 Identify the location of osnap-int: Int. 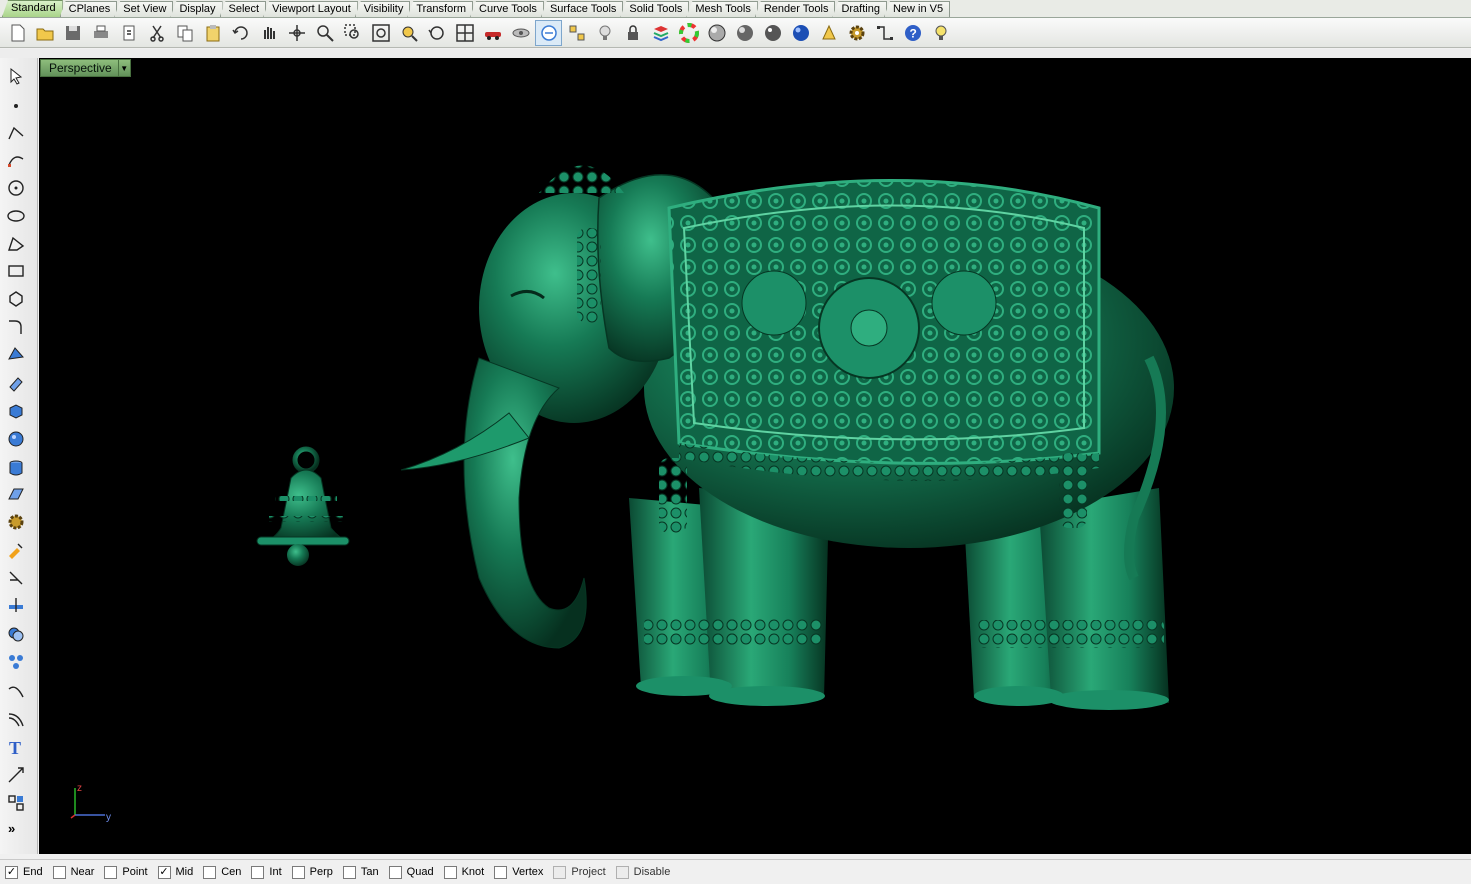
(266, 872).